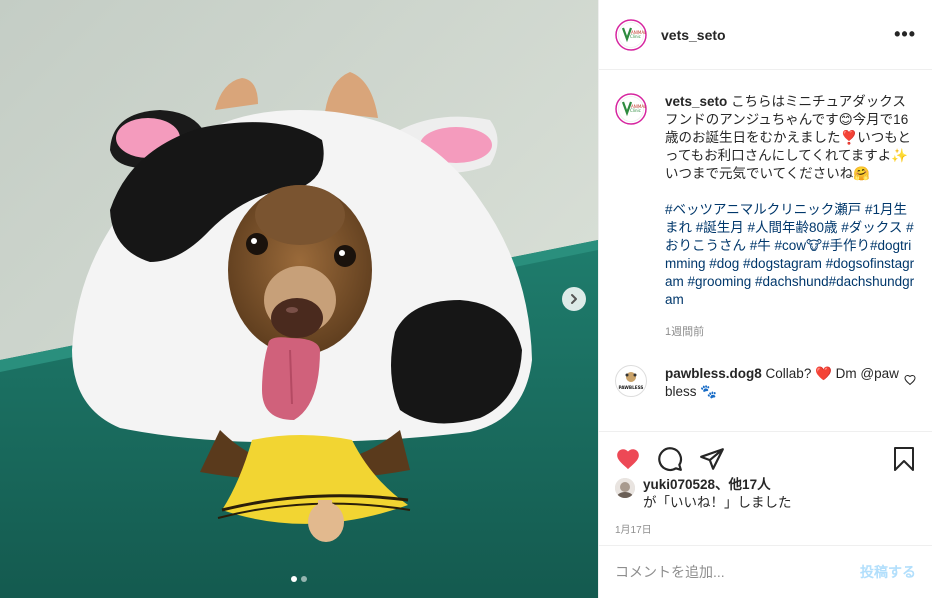 This screenshot has height=598, width=932. What do you see at coordinates (693, 35) in the screenshot?
I see `post-author-username: vets_seto` at bounding box center [693, 35].